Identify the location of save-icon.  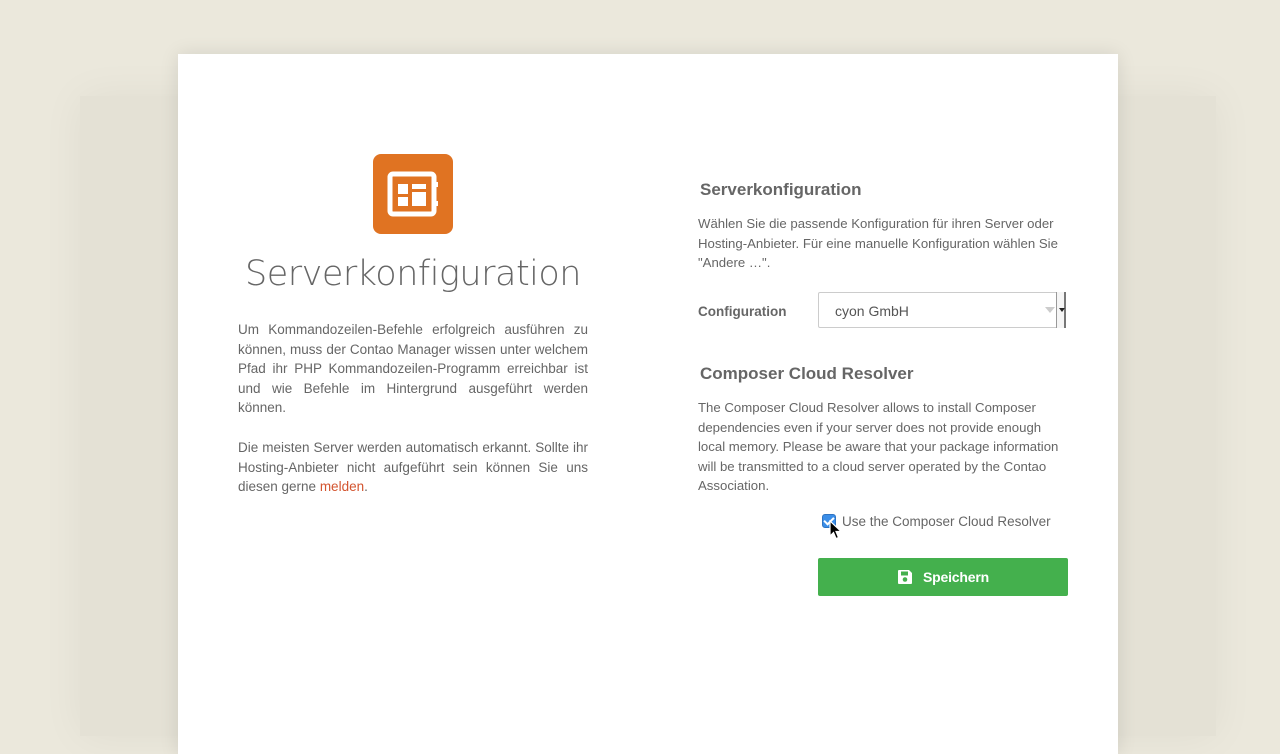
(905, 577).